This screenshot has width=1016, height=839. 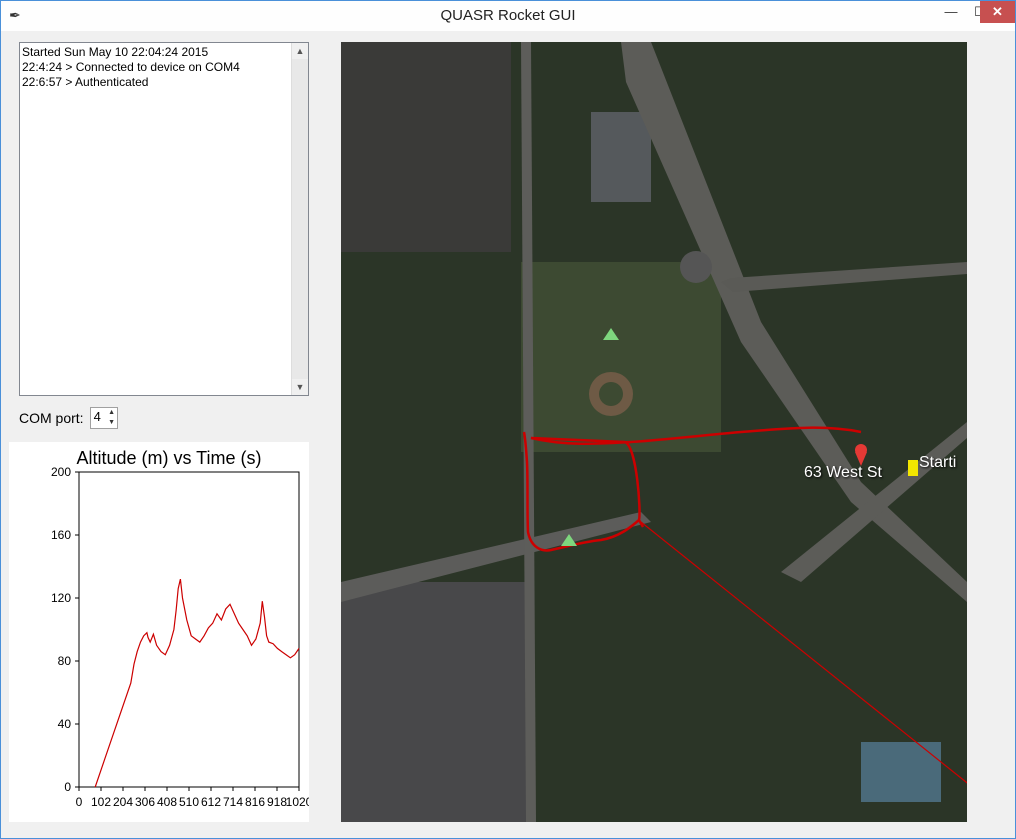 What do you see at coordinates (61, 598) in the screenshot?
I see `y-tick-label: 120` at bounding box center [61, 598].